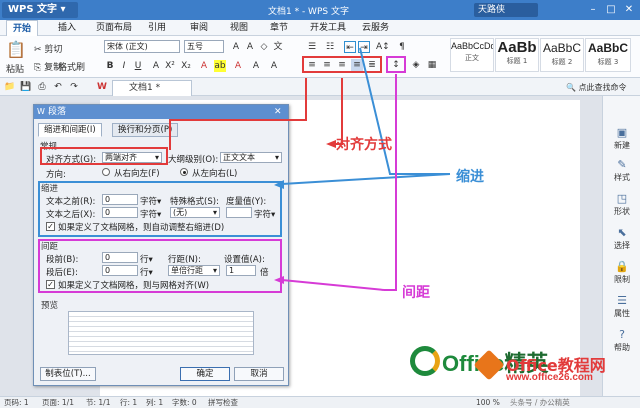  I want to click on spacing-arrow-head, so click(279, 280).